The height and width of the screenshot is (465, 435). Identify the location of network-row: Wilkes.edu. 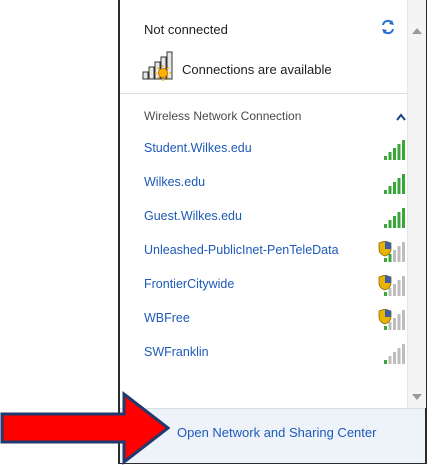
(263, 184).